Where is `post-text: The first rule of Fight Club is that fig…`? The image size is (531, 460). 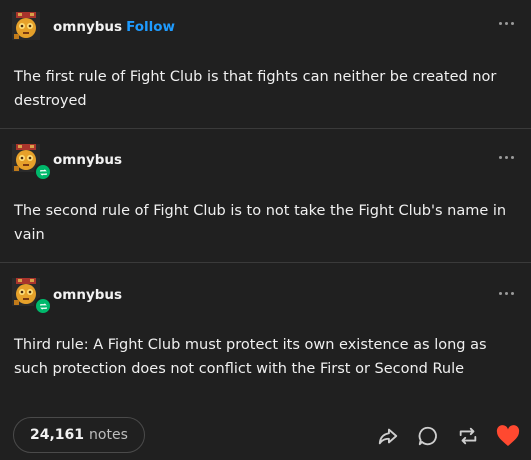
post-text: The first rule of Fight Club is that fig… is located at coordinates (255, 89).